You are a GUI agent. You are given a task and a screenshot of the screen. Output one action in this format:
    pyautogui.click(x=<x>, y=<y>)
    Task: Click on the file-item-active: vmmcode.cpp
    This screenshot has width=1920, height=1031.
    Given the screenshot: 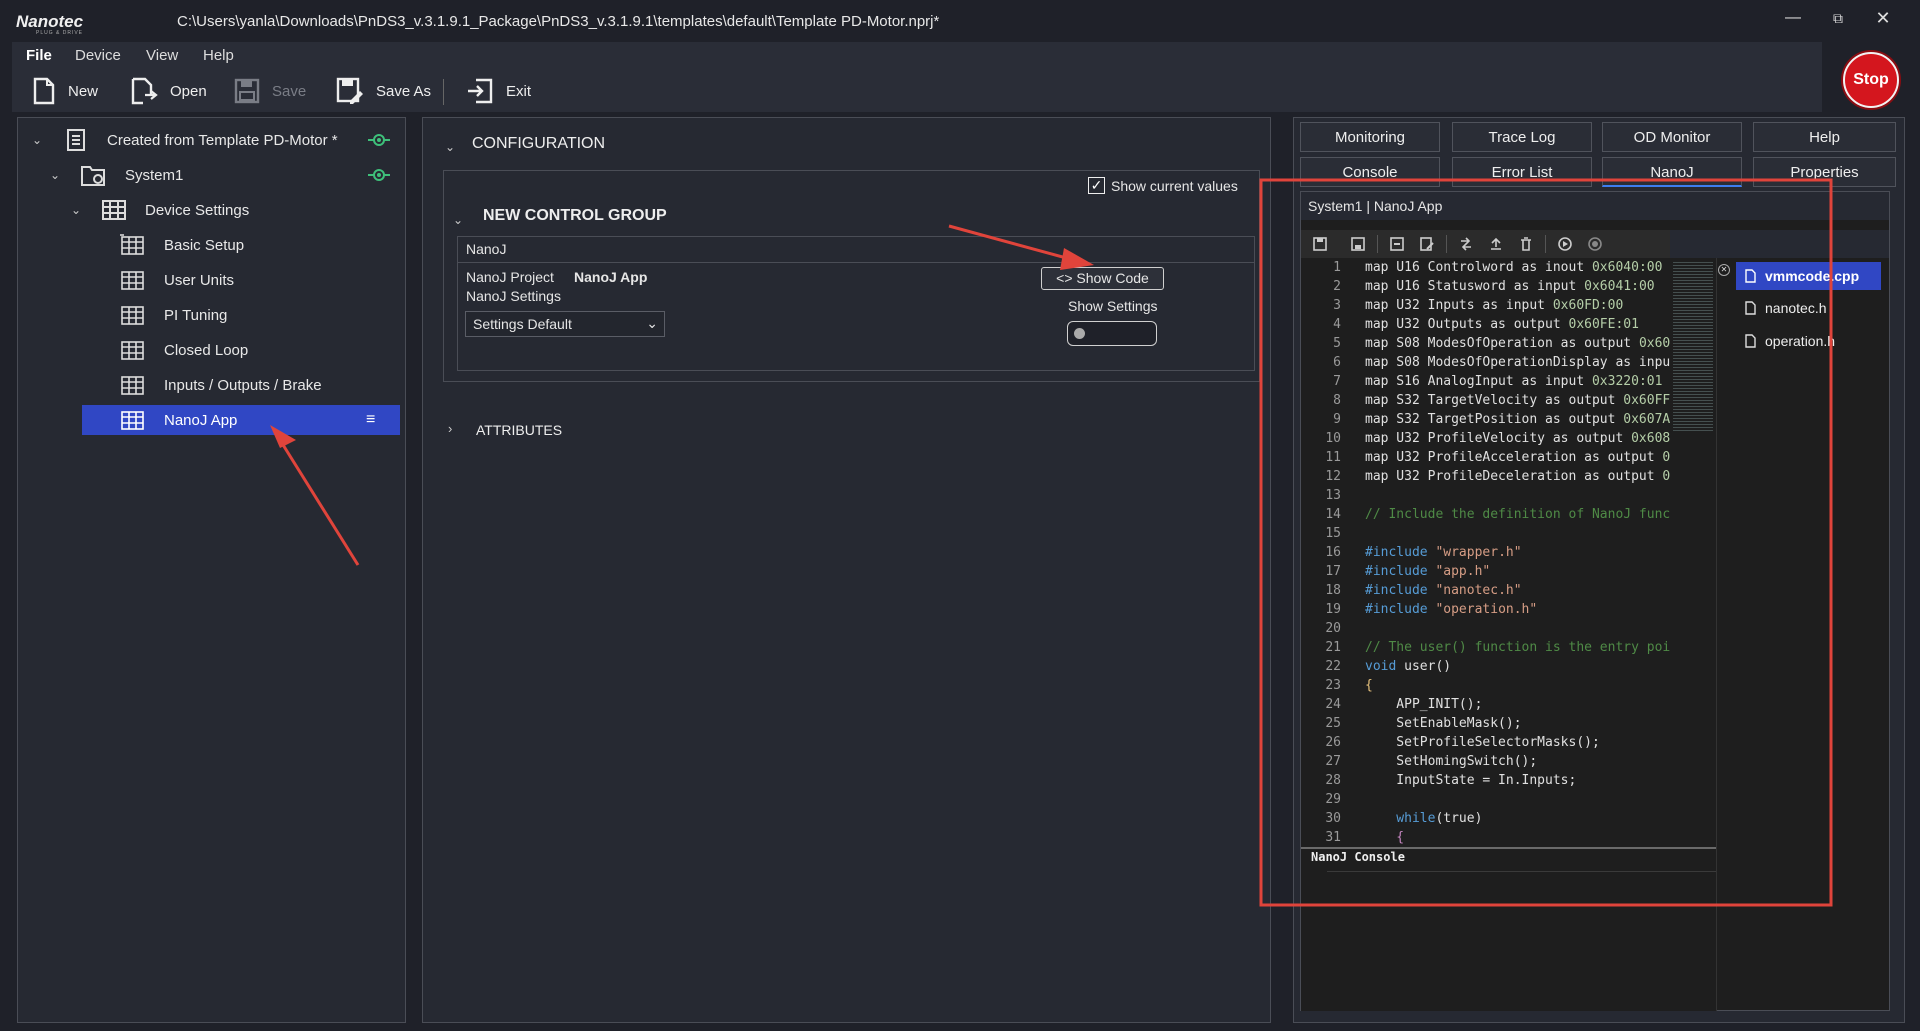 What is the action you would take?
    pyautogui.click(x=1808, y=276)
    